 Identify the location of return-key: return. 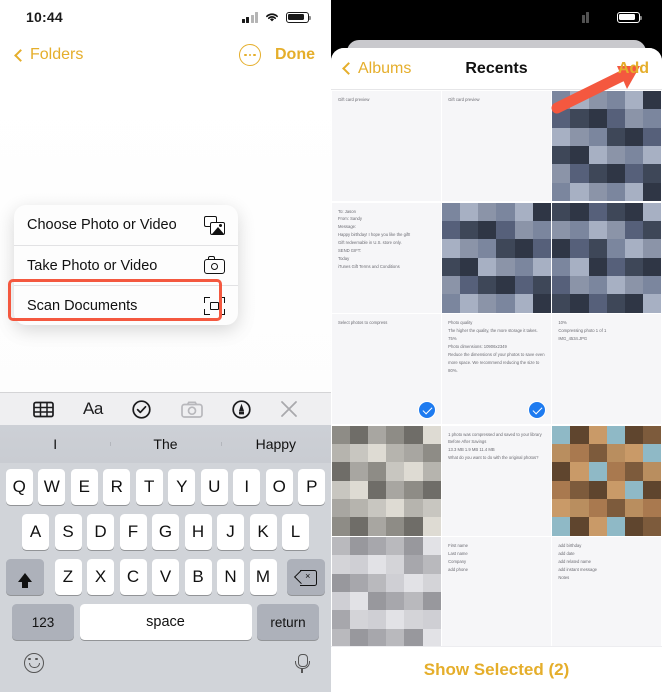
(288, 622).